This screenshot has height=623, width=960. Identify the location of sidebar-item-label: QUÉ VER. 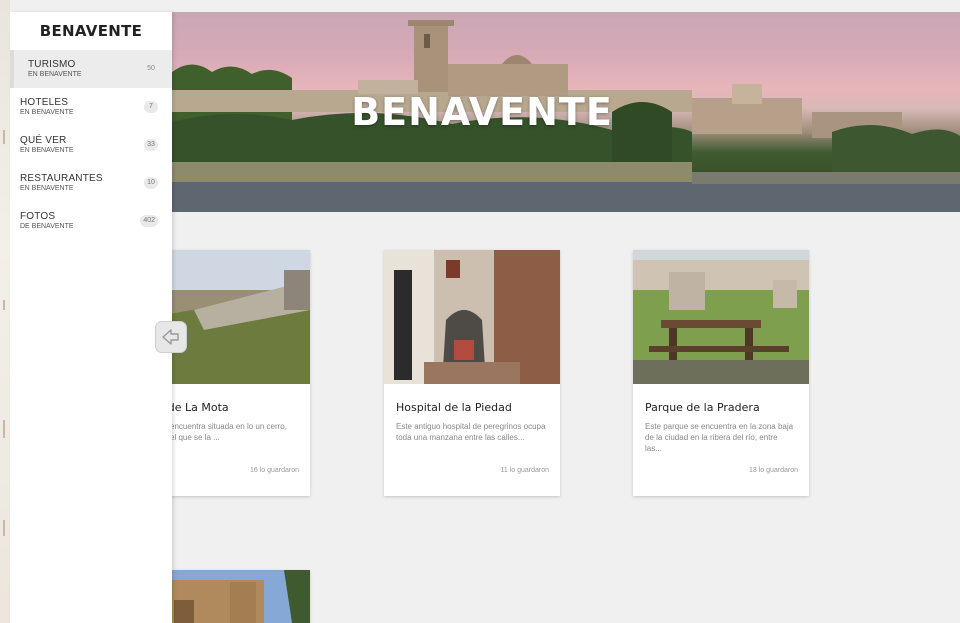
(43, 140).